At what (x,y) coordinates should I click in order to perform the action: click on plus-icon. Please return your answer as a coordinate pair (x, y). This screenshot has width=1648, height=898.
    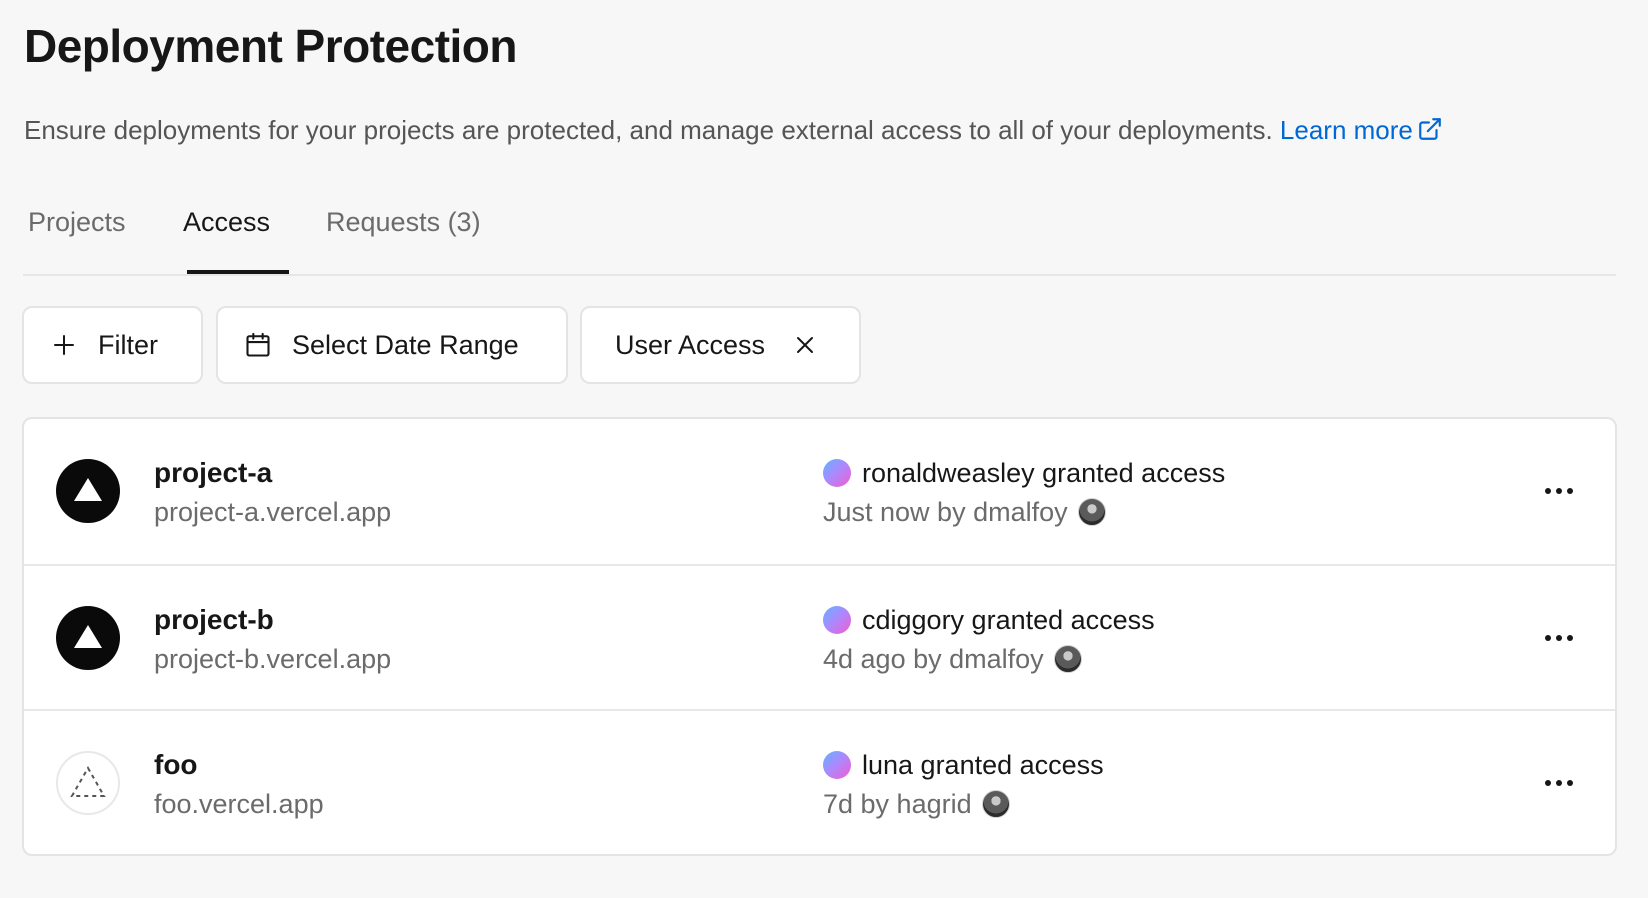
    Looking at the image, I should click on (64, 345).